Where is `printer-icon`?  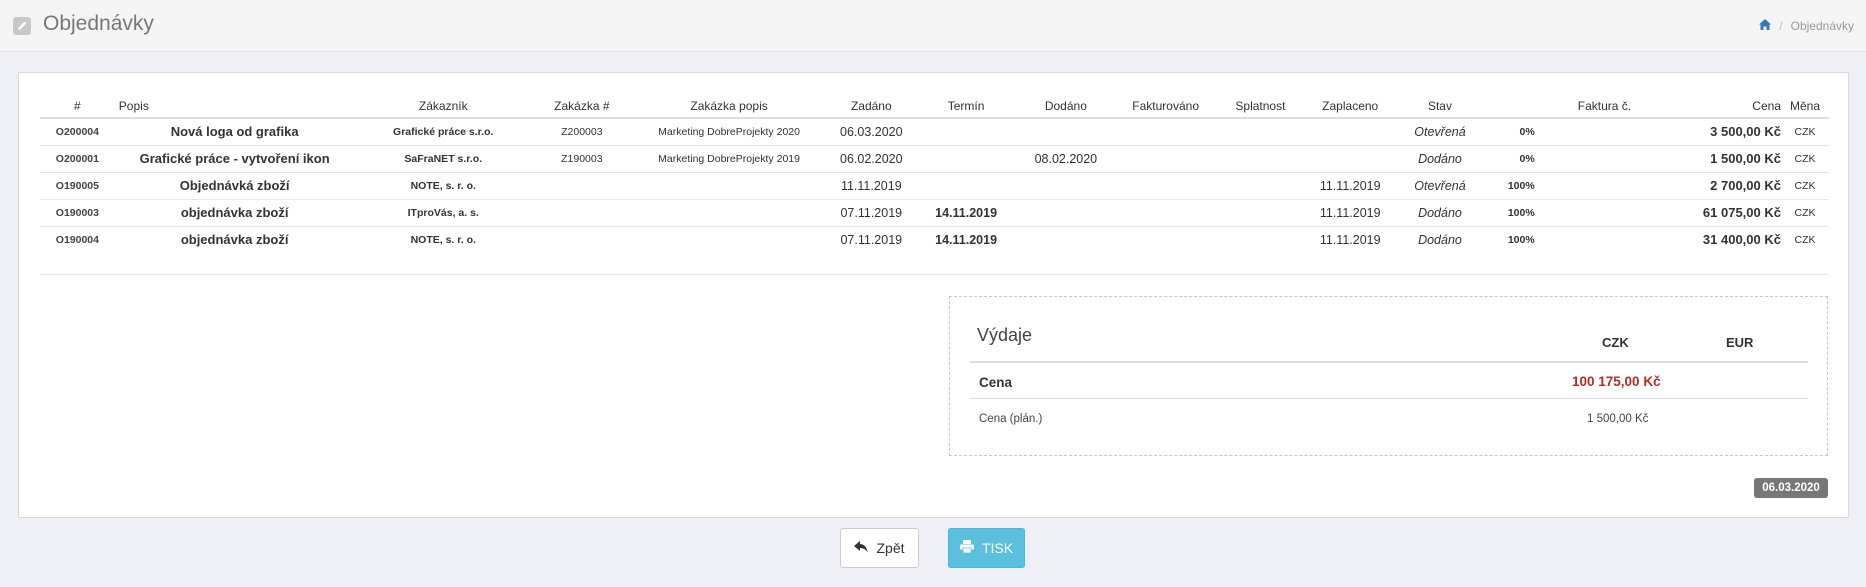 printer-icon is located at coordinates (966, 548).